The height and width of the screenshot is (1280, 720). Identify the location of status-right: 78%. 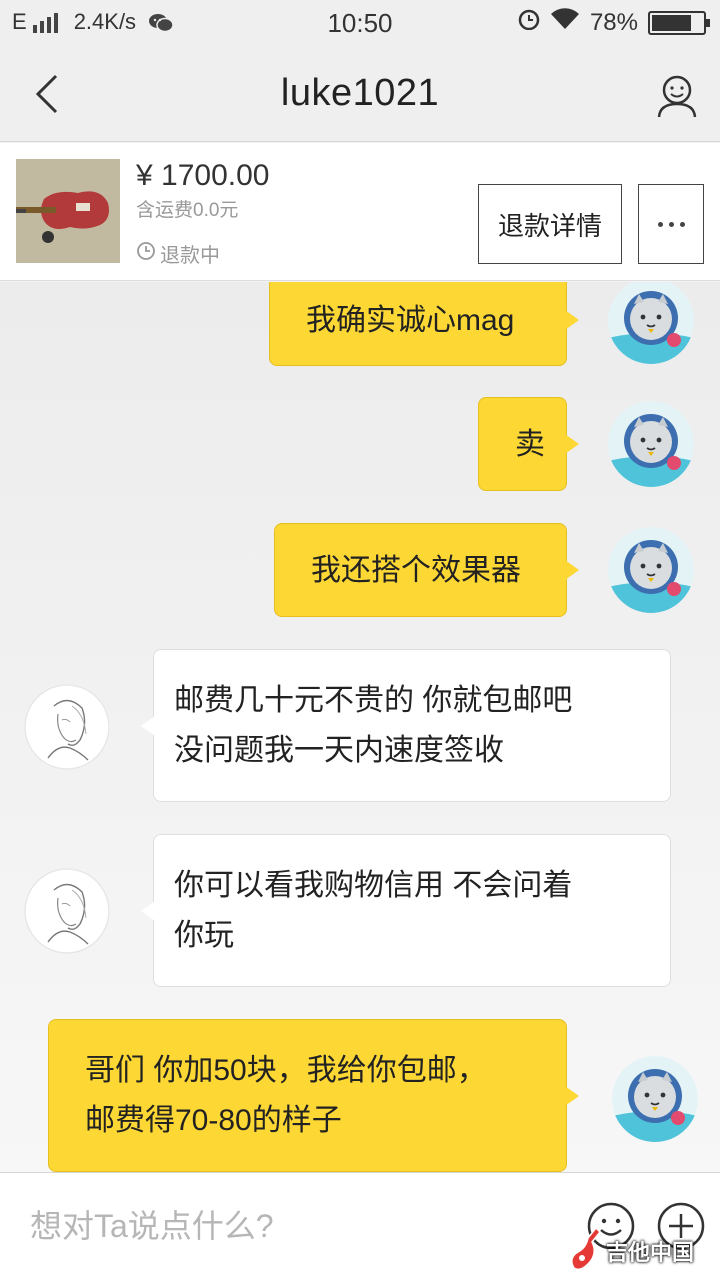
(614, 22).